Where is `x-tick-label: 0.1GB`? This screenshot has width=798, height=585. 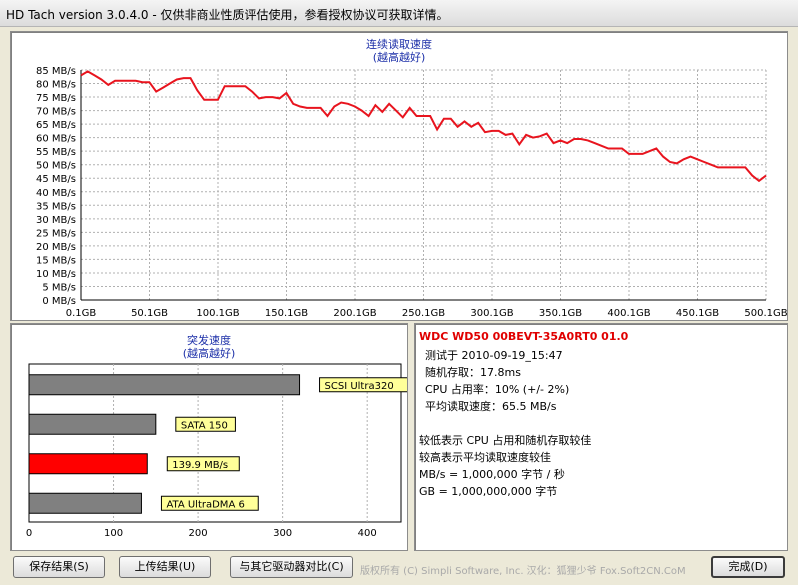 x-tick-label: 0.1GB is located at coordinates (81, 313).